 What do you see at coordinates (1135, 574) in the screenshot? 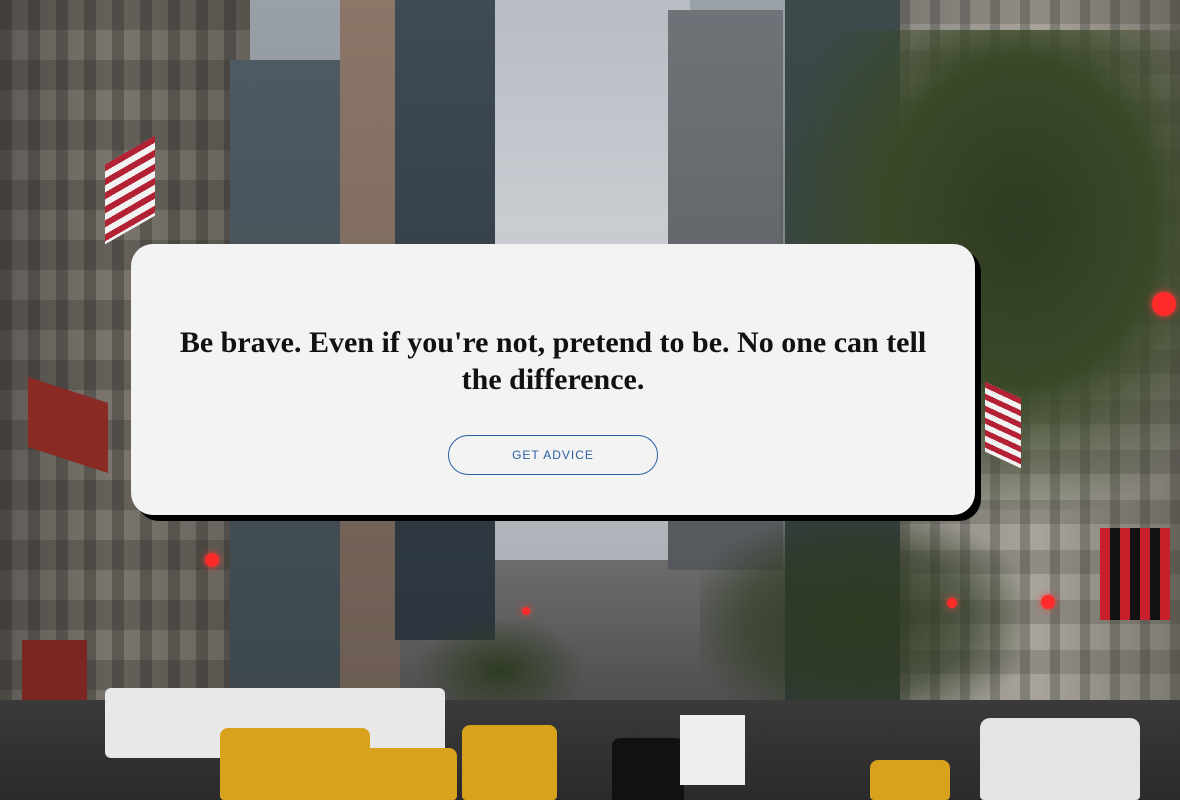
I see `fridays-sign` at bounding box center [1135, 574].